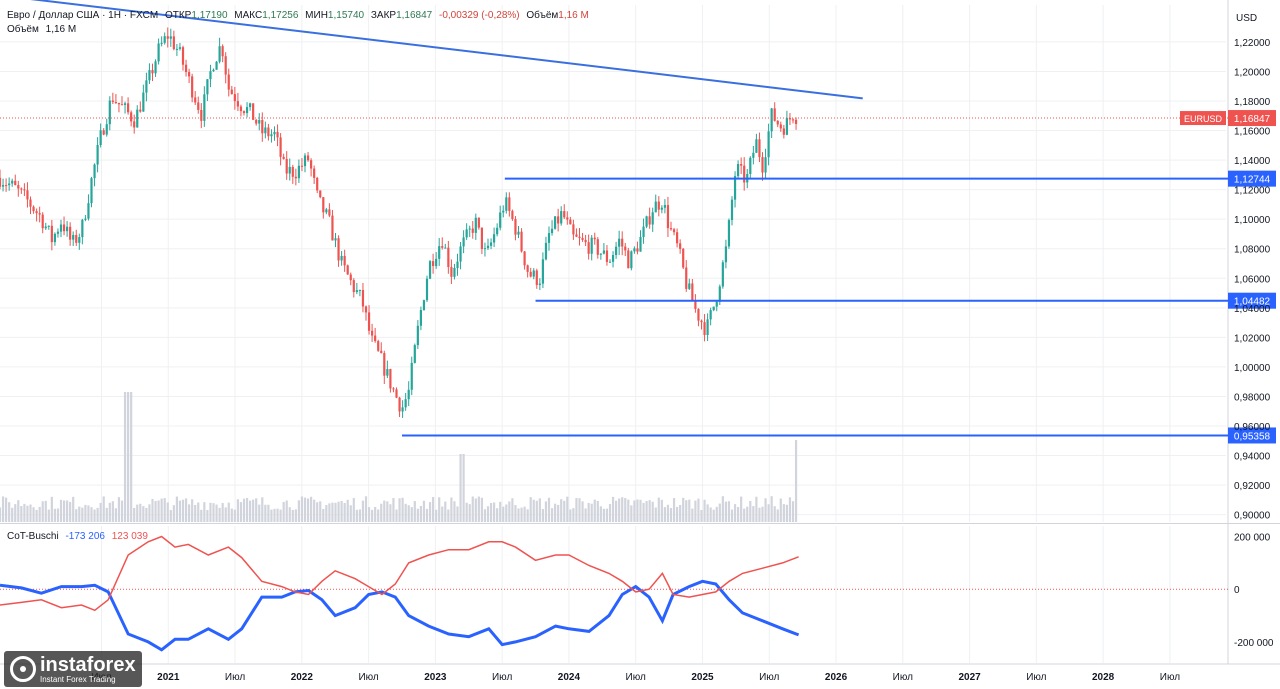  I want to click on price-tick-label: 1,16000, so click(1252, 132).